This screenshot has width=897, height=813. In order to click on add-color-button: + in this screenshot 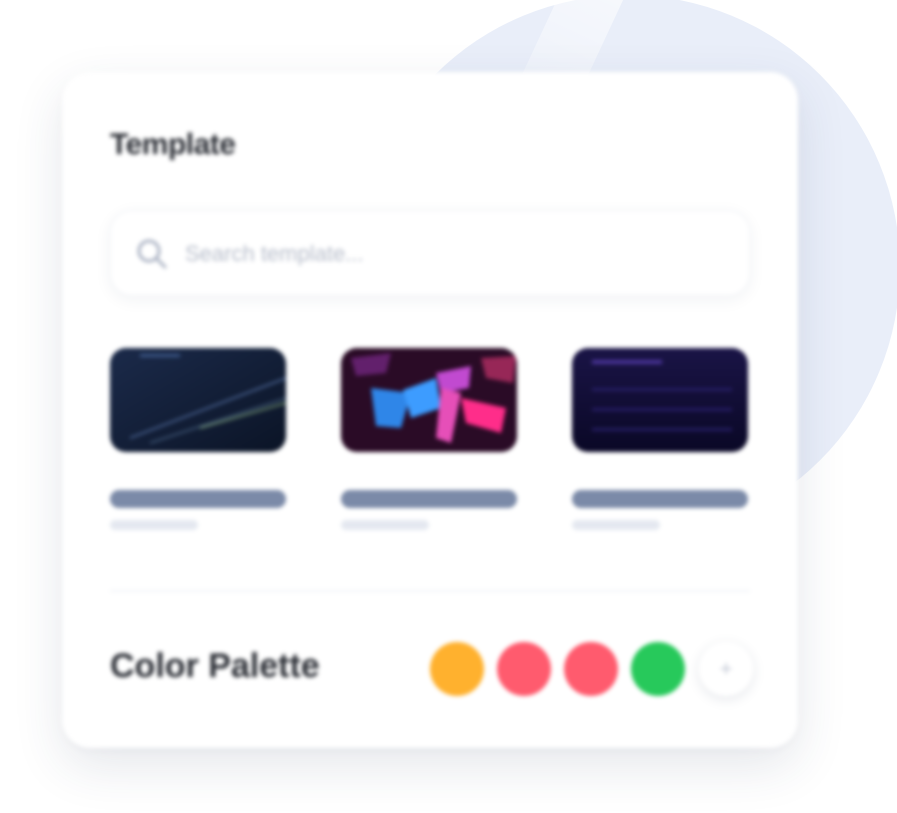, I will do `click(726, 669)`.